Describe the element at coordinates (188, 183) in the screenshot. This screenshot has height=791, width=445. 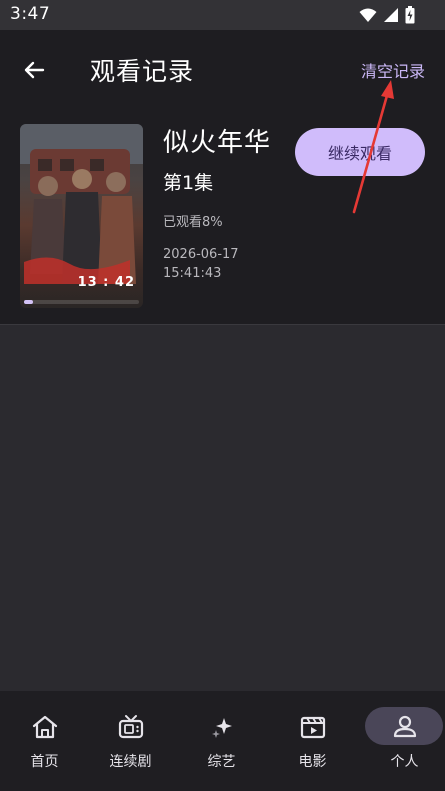
I see `episode-label: 第1集` at that location.